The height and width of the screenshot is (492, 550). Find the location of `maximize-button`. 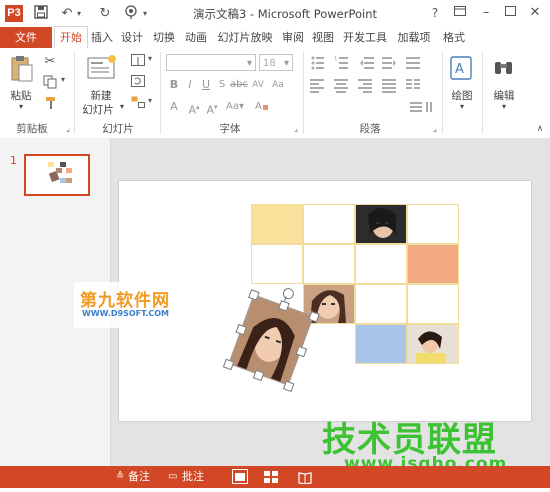

maximize-button is located at coordinates (510, 13).